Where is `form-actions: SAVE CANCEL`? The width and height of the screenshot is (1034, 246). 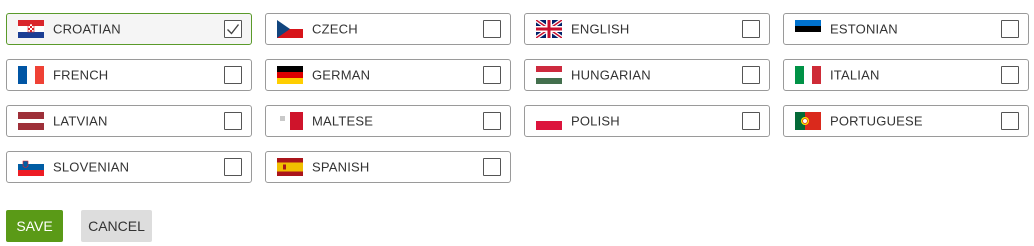 form-actions: SAVE CANCEL is located at coordinates (79, 226).